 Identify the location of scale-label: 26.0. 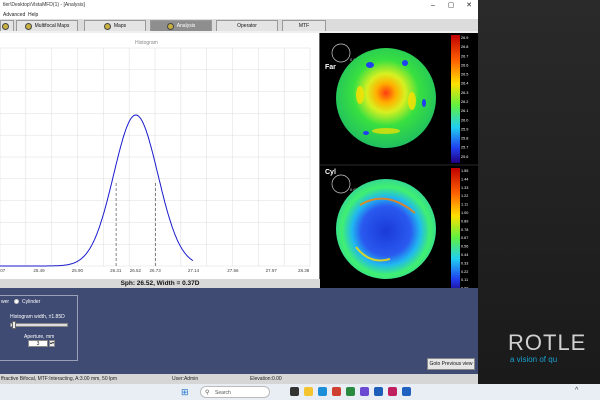
(464, 120).